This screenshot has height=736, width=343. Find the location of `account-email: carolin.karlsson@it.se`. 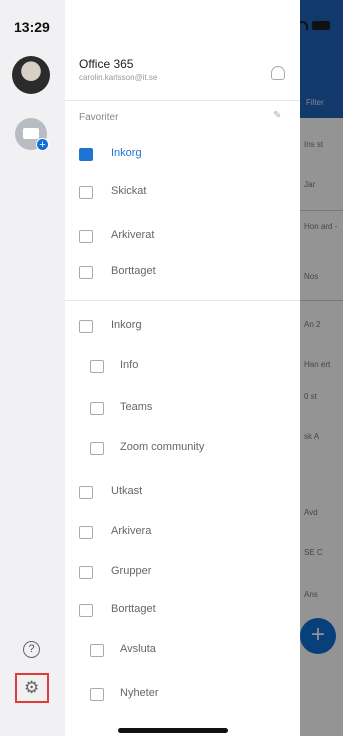

account-email: carolin.karlsson@it.se is located at coordinates (118, 77).